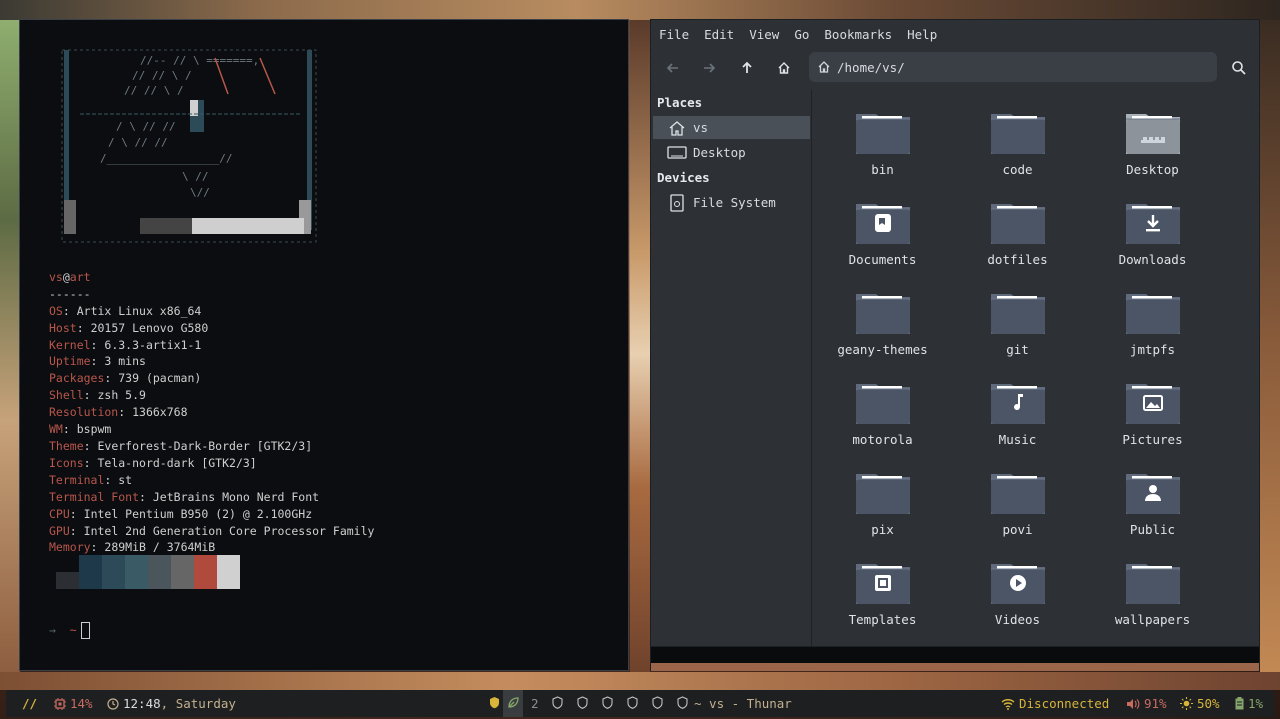  What do you see at coordinates (731, 202) in the screenshot?
I see `sidebar-item-filesystem: File System` at bounding box center [731, 202].